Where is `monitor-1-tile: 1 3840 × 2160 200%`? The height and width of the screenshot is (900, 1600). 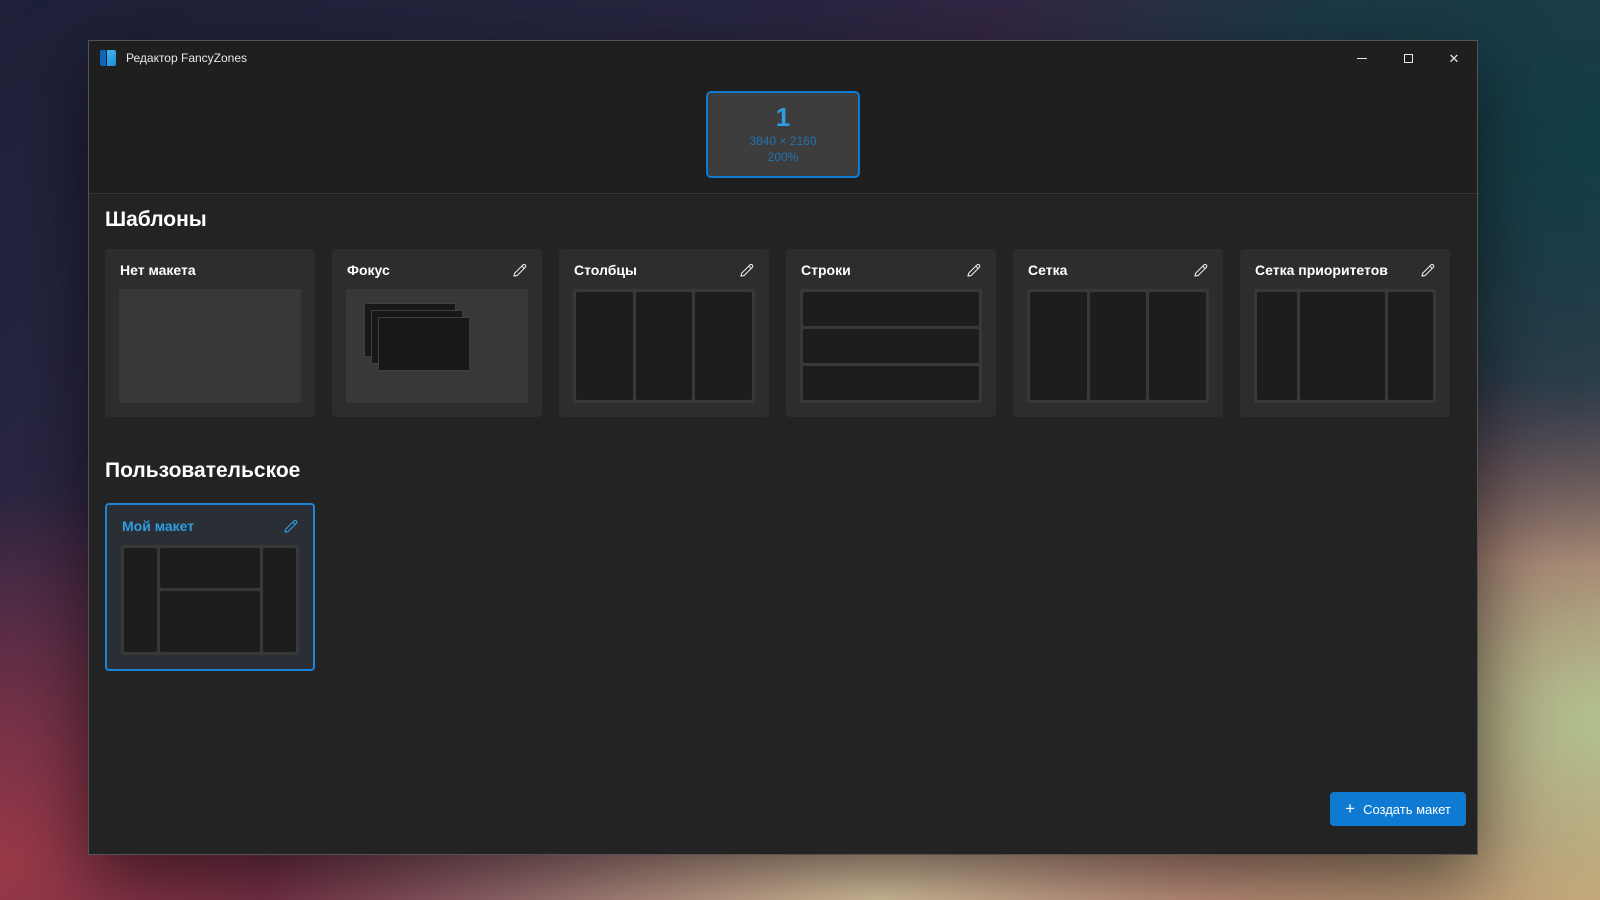
monitor-1-tile: 1 3840 × 2160 200% is located at coordinates (783, 134).